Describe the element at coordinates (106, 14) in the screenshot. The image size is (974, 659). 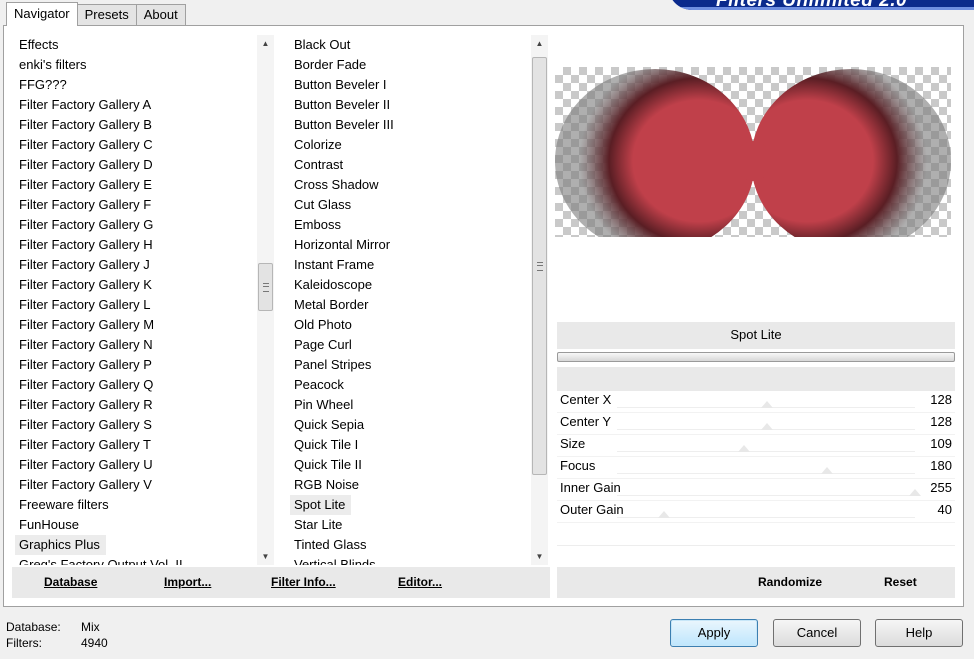
I see `tab-presets: Presets` at that location.